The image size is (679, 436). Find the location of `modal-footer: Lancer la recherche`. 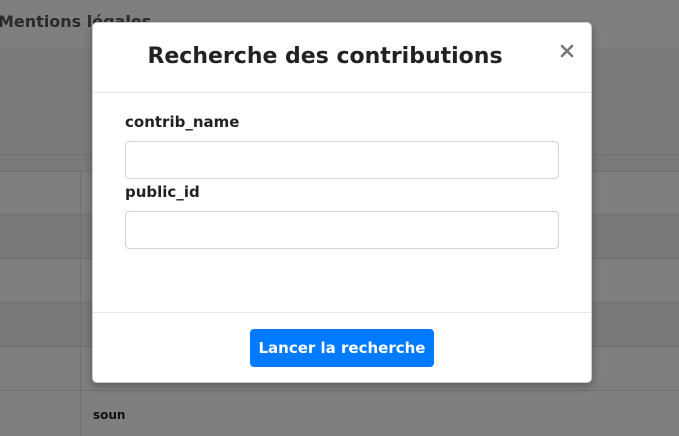

modal-footer: Lancer la recherche is located at coordinates (342, 347).